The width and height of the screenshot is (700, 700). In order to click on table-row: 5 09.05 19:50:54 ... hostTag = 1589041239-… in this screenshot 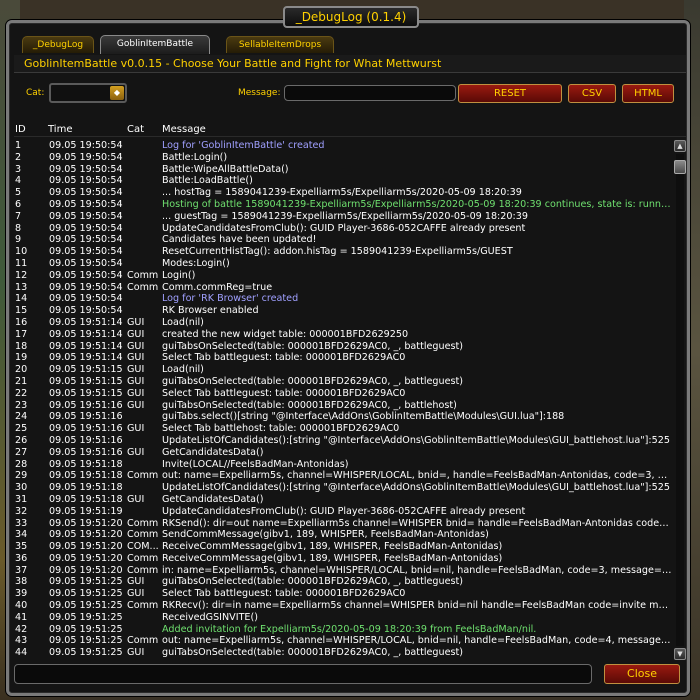, I will do `click(343, 193)`.